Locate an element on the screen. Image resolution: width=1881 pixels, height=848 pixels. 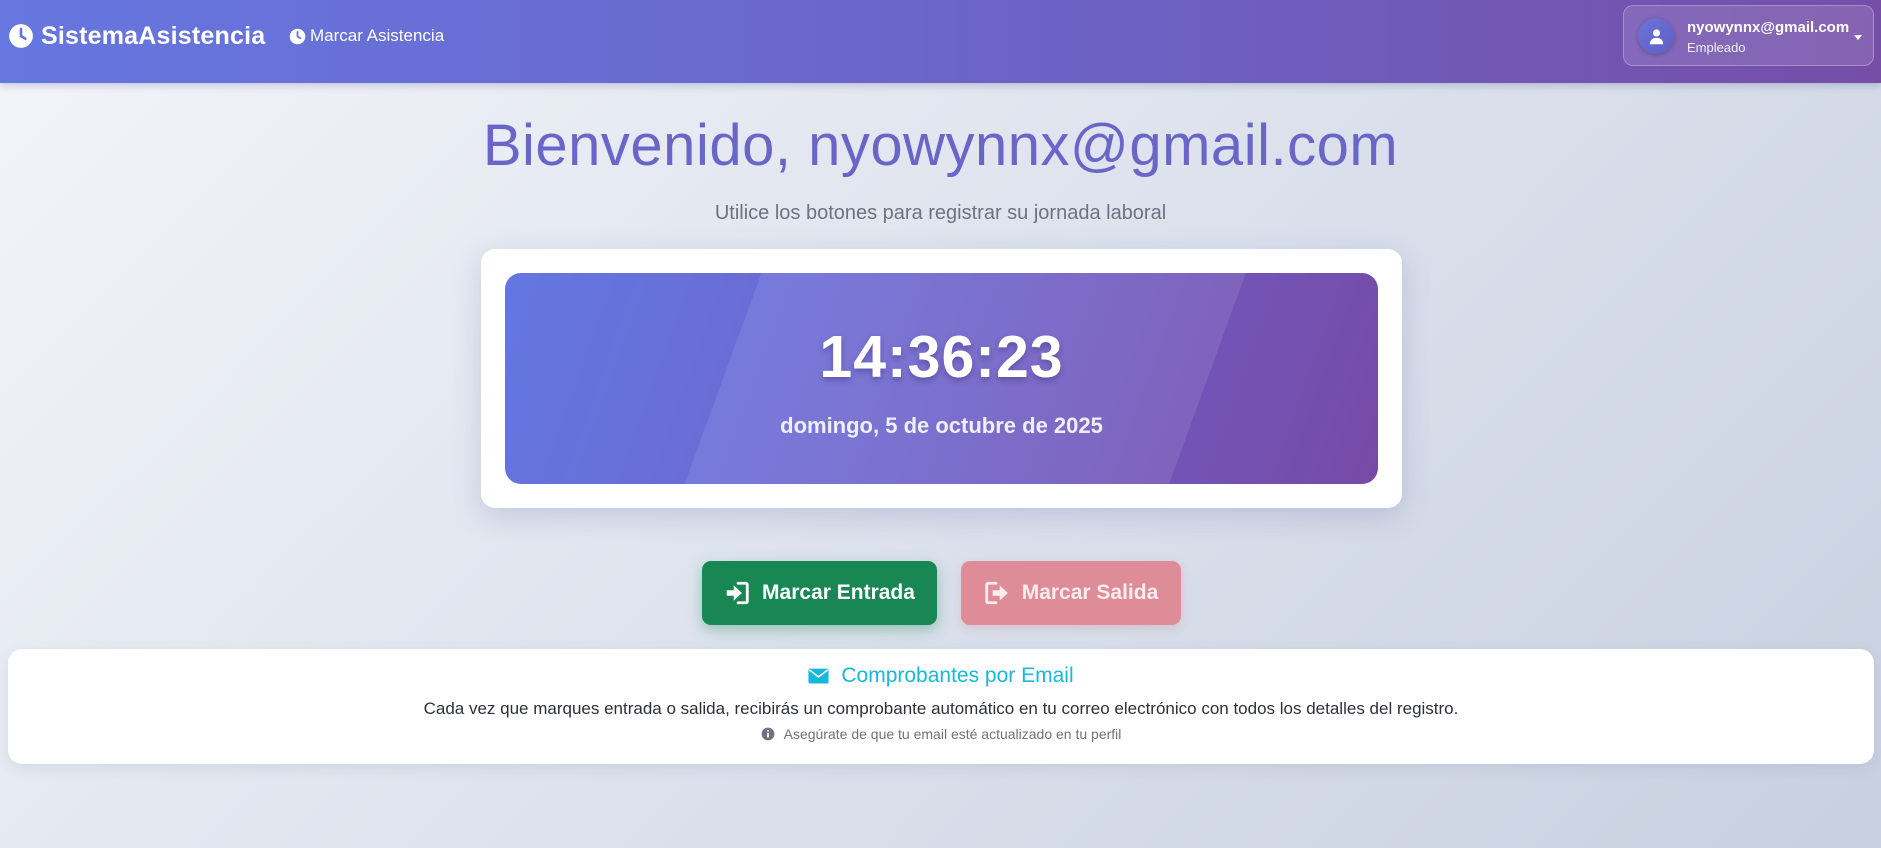
user-menu-dropdown: nyowynnx@gmail.com Empleado is located at coordinates (1748, 35).